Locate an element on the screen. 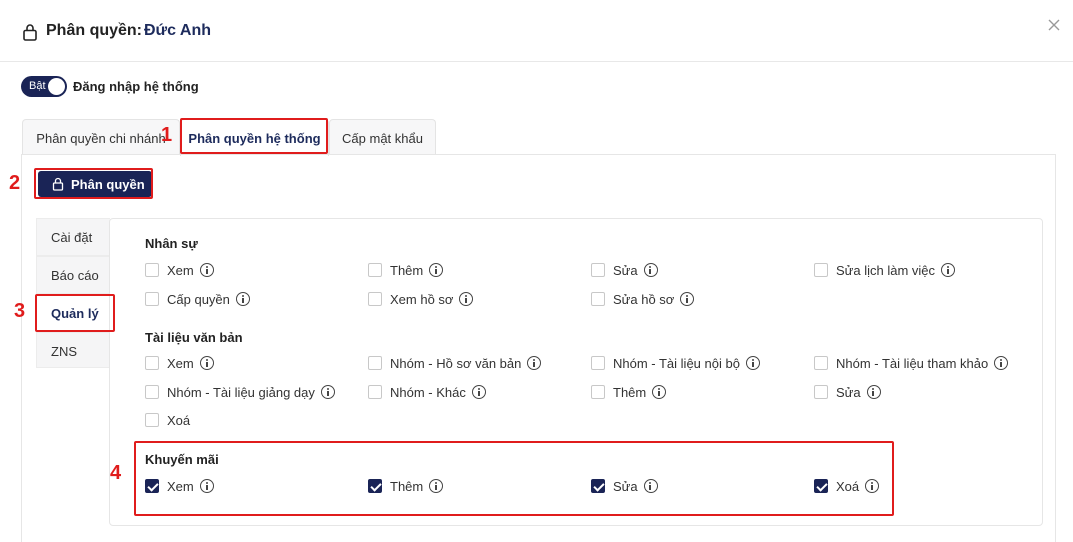 The height and width of the screenshot is (542, 1073). vtab-management: Quản lý is located at coordinates (73, 313).